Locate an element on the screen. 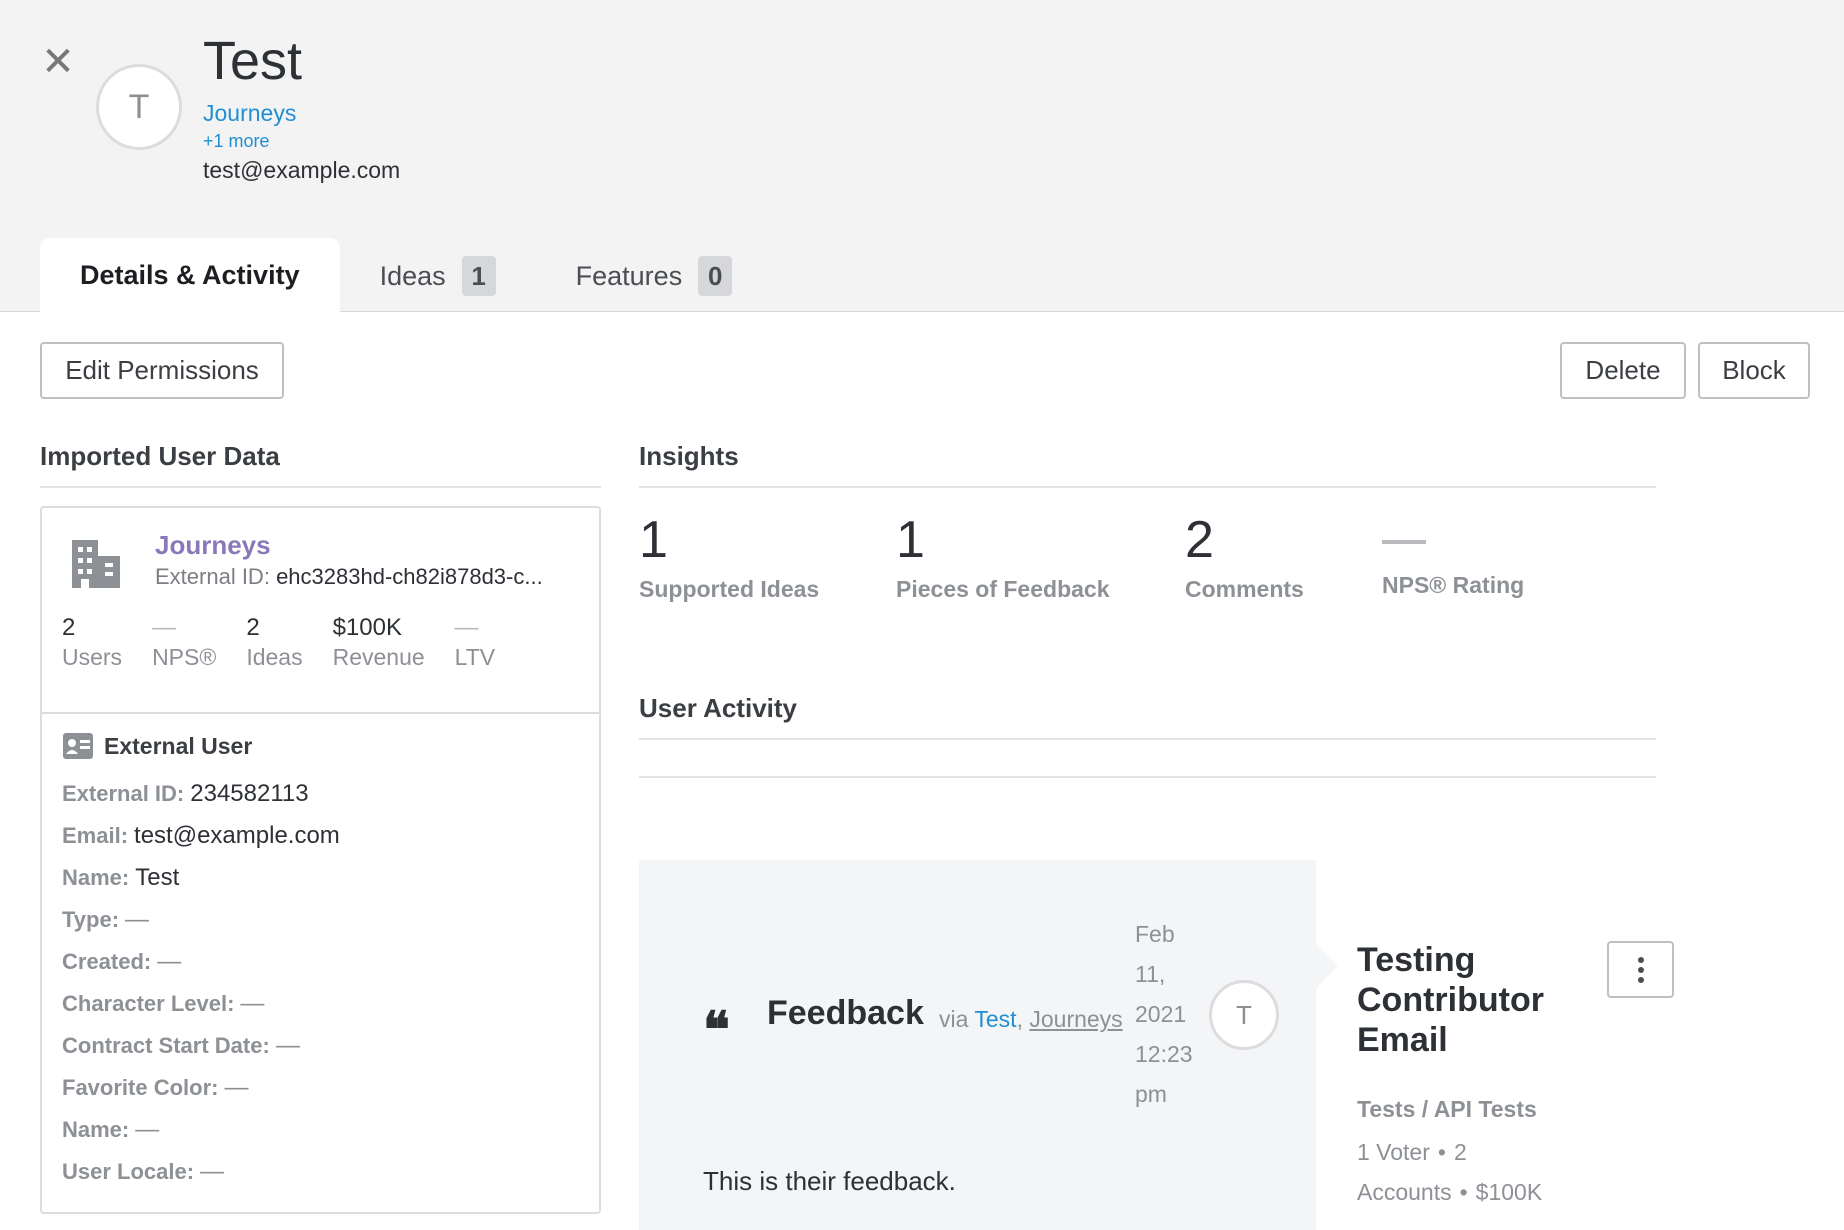 The width and height of the screenshot is (1844, 1230). insight-comments: 2 Comments is located at coordinates (1244, 556).